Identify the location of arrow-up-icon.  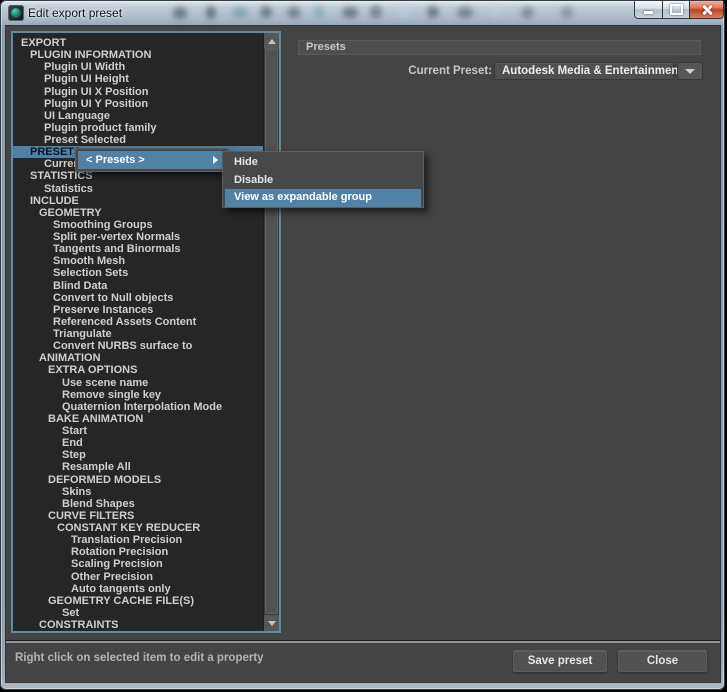
(271, 41).